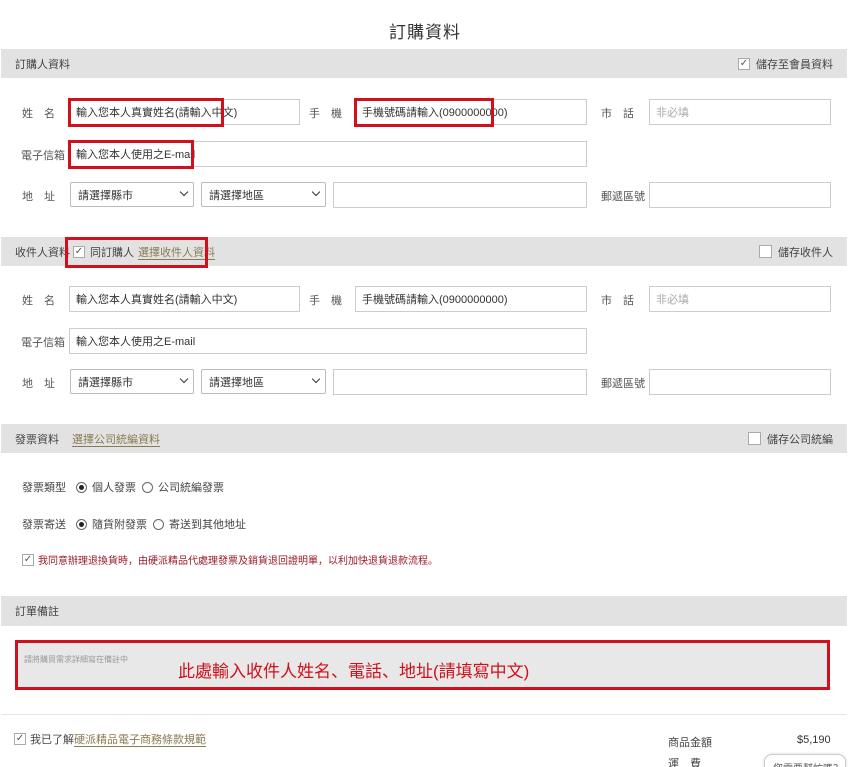 This screenshot has height=767, width=850. What do you see at coordinates (623, 197) in the screenshot?
I see `buyer-zip-label: 郵遞區號` at bounding box center [623, 197].